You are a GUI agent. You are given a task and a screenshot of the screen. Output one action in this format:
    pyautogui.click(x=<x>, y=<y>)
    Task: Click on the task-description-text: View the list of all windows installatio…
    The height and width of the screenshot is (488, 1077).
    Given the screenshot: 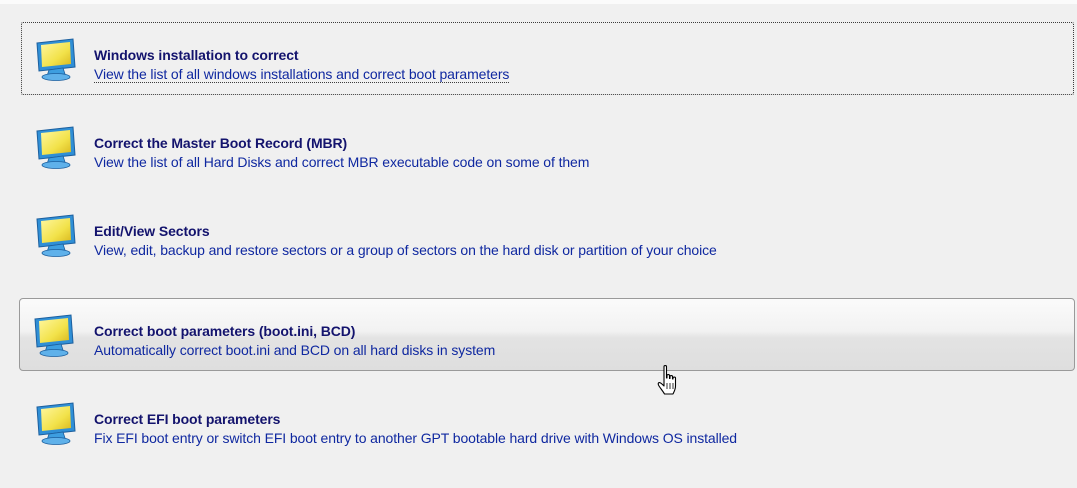 What is the action you would take?
    pyautogui.click(x=302, y=74)
    